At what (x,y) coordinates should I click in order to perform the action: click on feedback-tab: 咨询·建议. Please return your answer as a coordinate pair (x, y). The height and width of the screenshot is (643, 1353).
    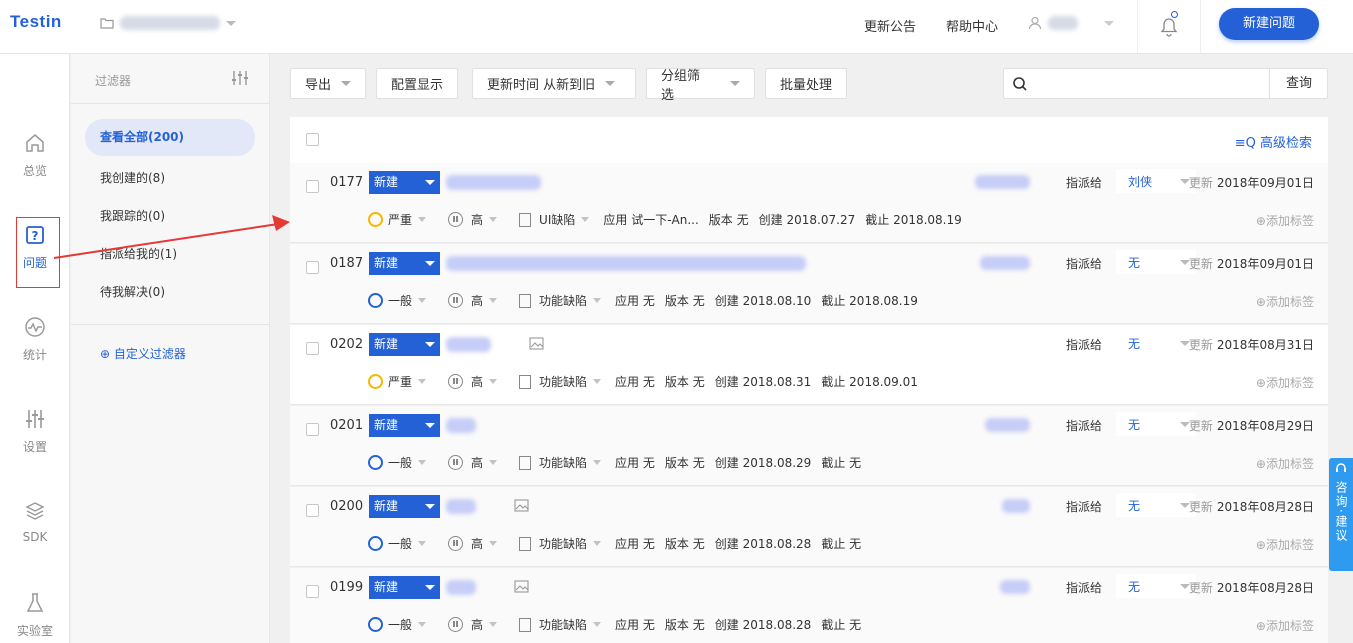
    Looking at the image, I should click on (1341, 514).